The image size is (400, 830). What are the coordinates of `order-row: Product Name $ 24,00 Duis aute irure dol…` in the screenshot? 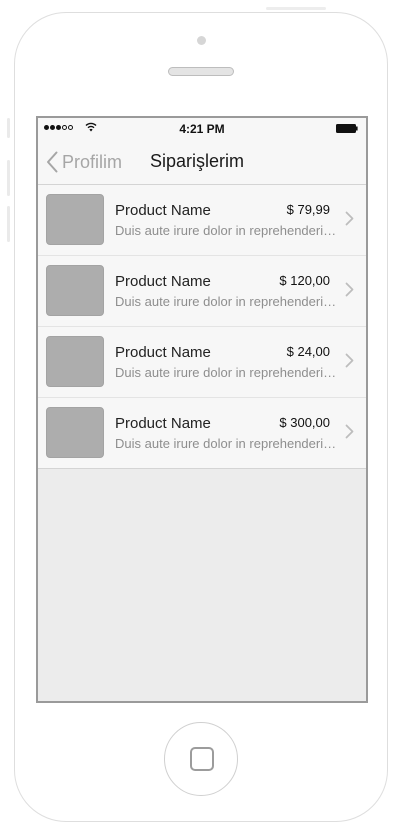 It's located at (202, 362).